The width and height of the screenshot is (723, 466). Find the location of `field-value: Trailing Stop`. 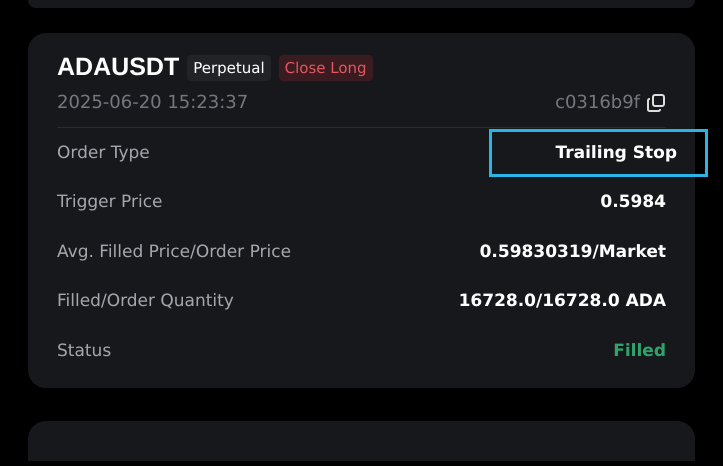

field-value: Trailing Stop is located at coordinates (598, 153).